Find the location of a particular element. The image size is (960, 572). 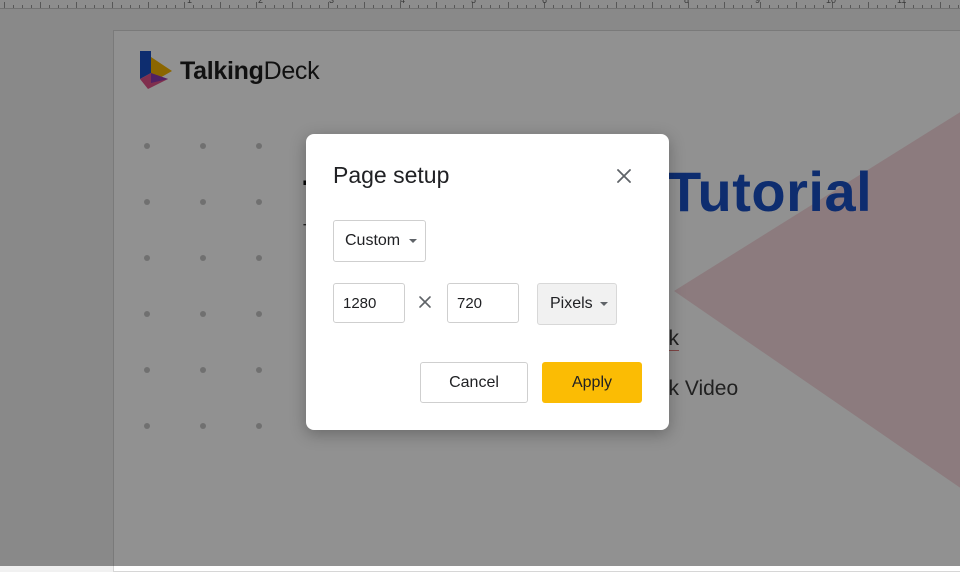

unit-dropdown: Pixels is located at coordinates (577, 304).